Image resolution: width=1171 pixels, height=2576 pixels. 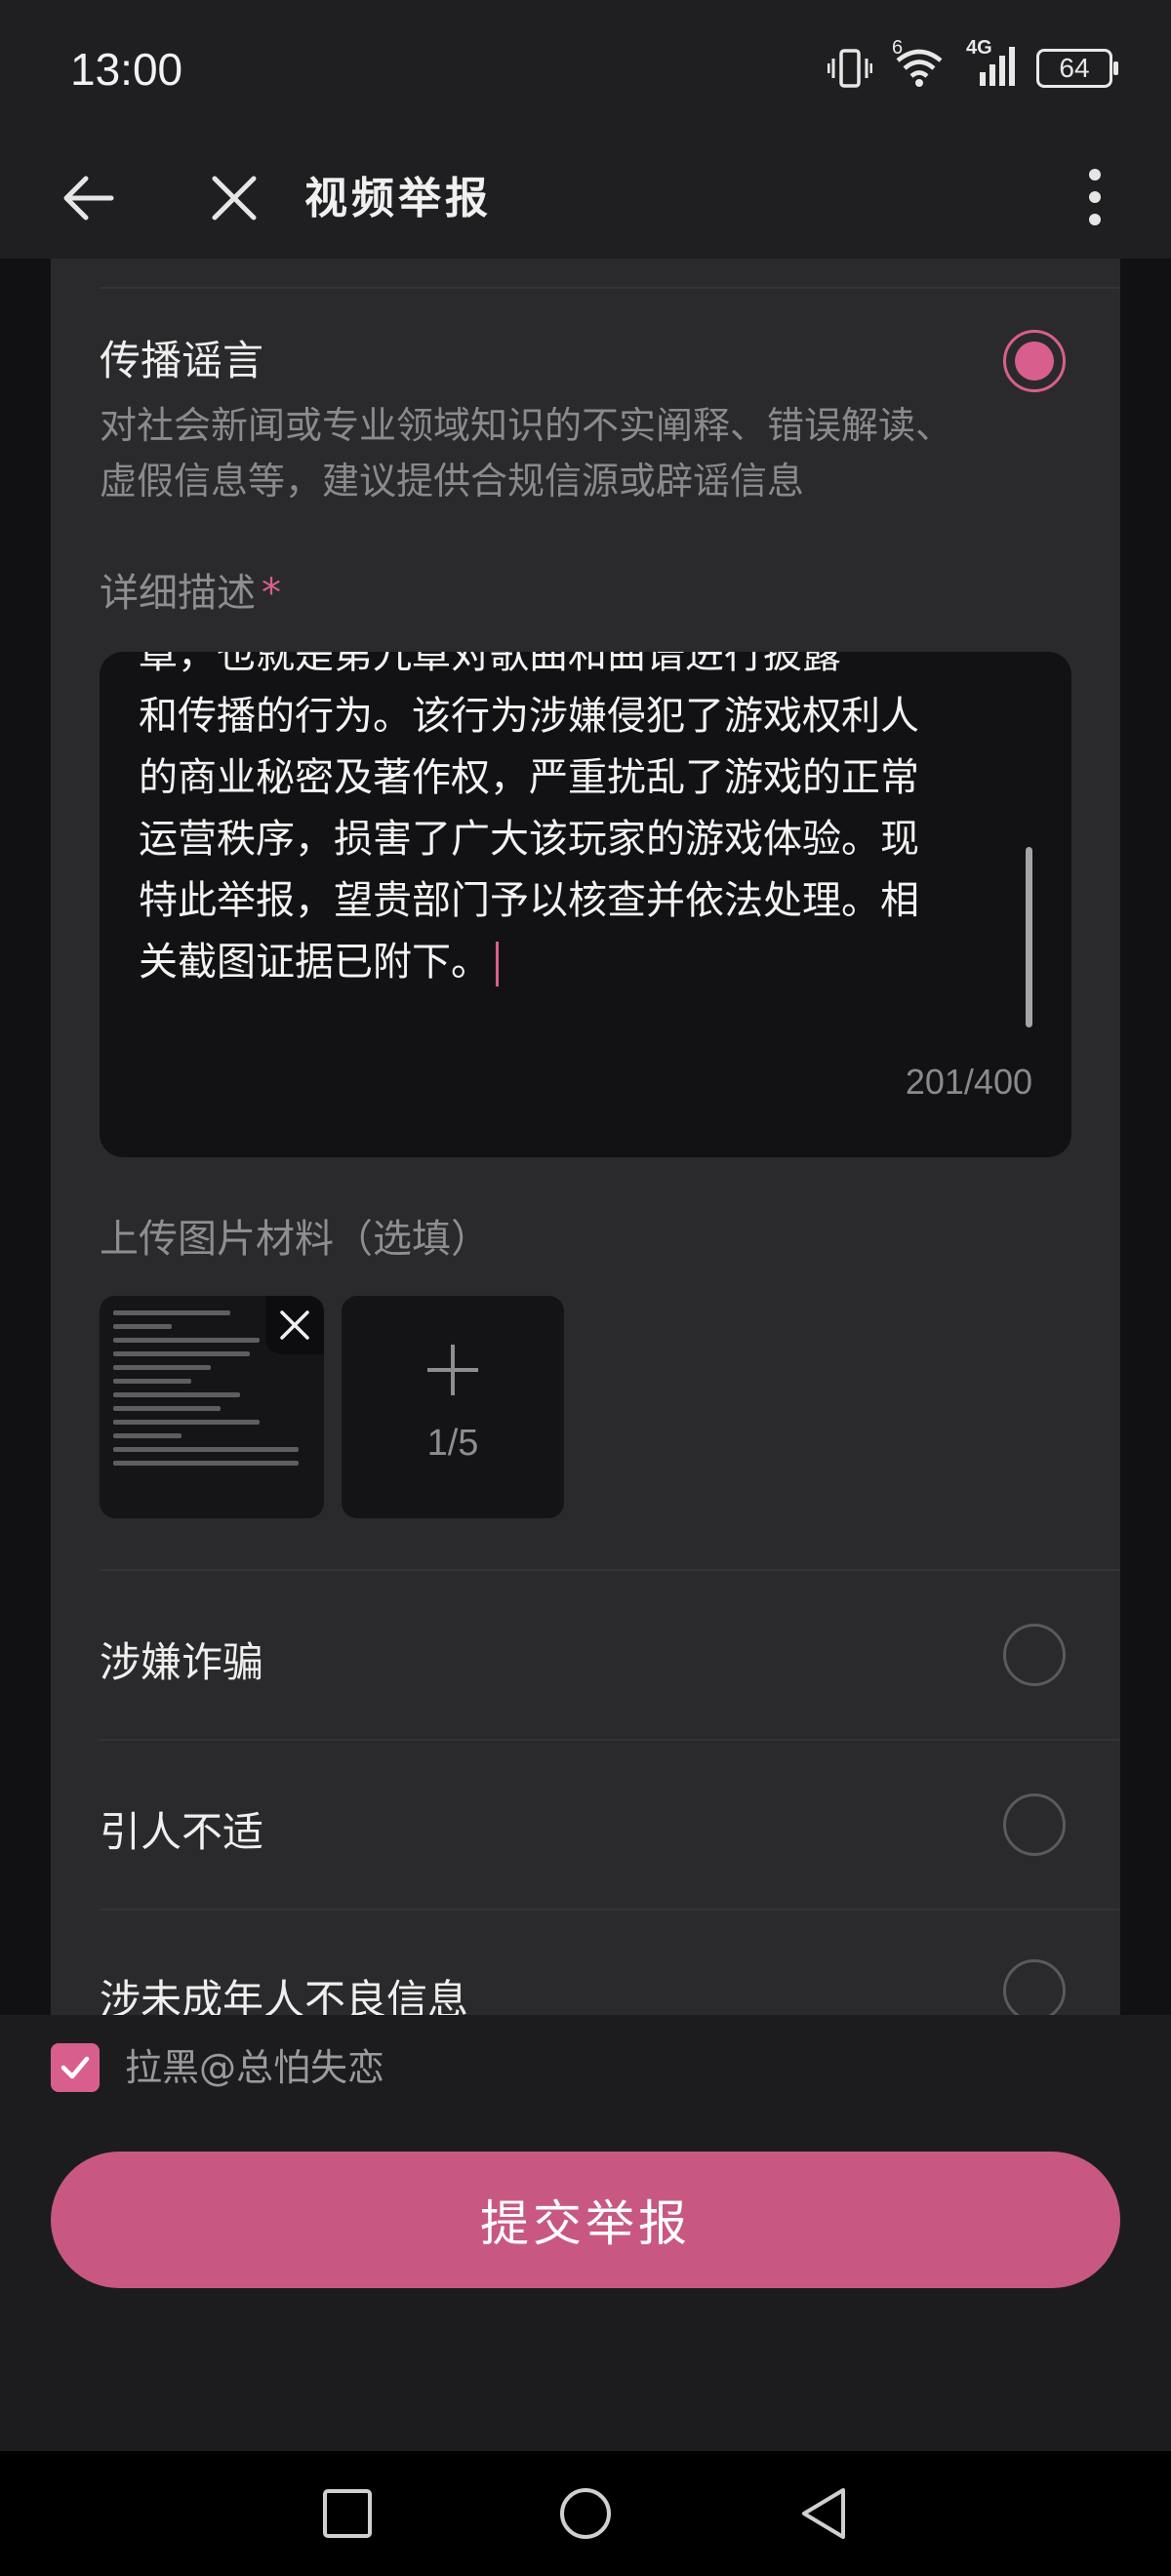 I want to click on wifi-icon: 6, so click(x=919, y=64).